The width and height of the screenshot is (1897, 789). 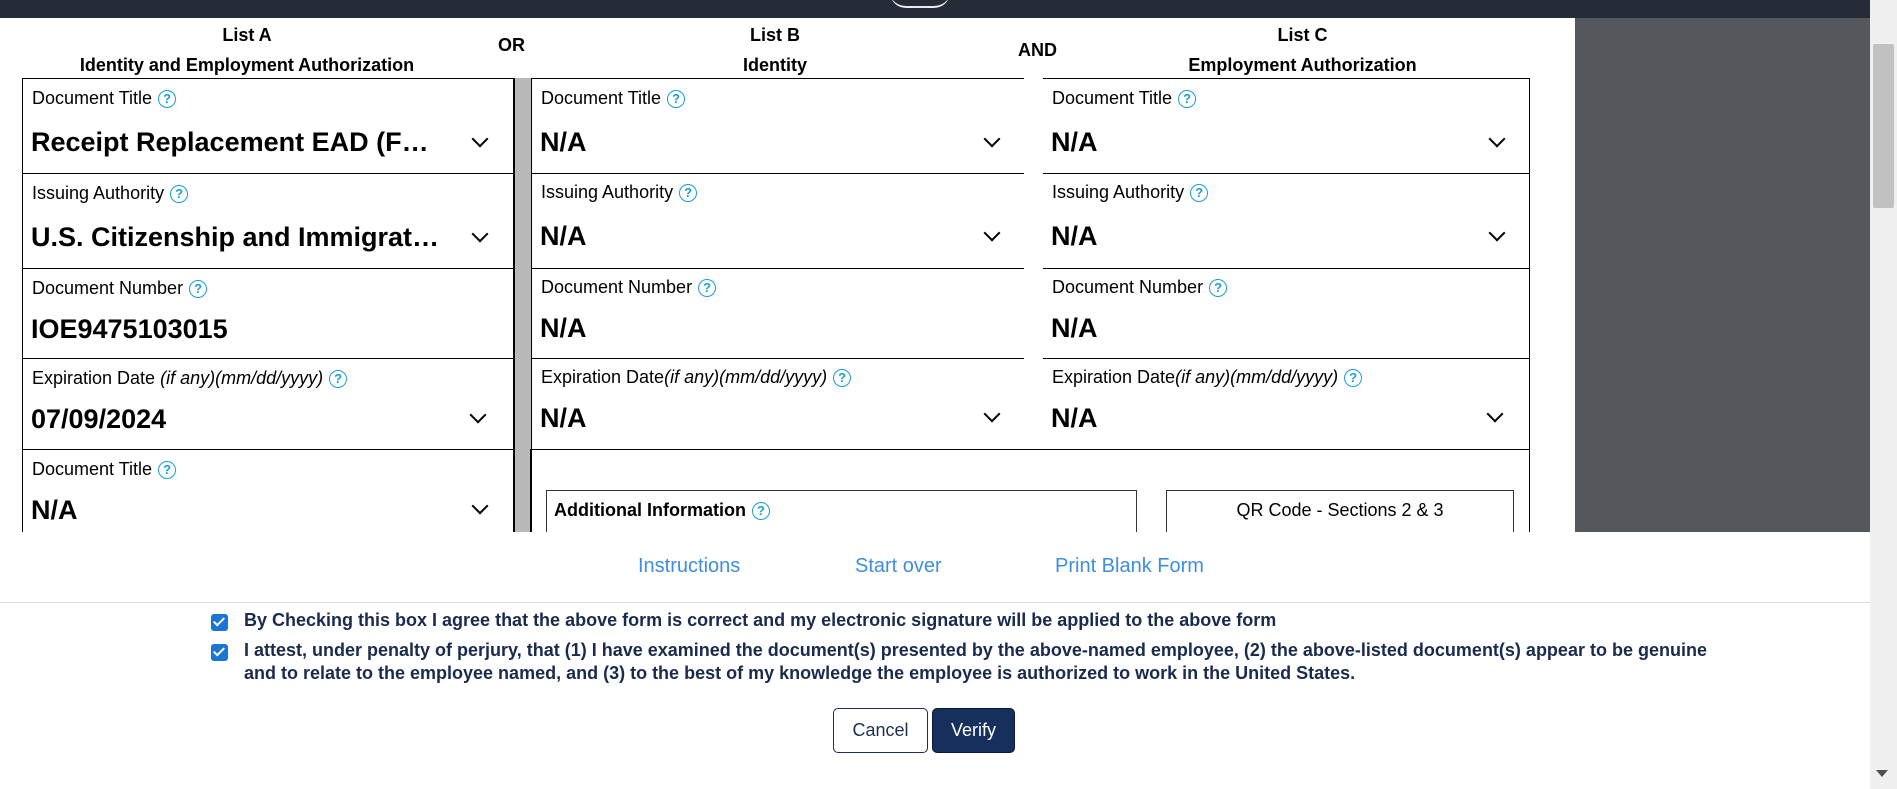 What do you see at coordinates (778, 313) in the screenshot?
I see `list-b-document-number-field: Document Number? N/A` at bounding box center [778, 313].